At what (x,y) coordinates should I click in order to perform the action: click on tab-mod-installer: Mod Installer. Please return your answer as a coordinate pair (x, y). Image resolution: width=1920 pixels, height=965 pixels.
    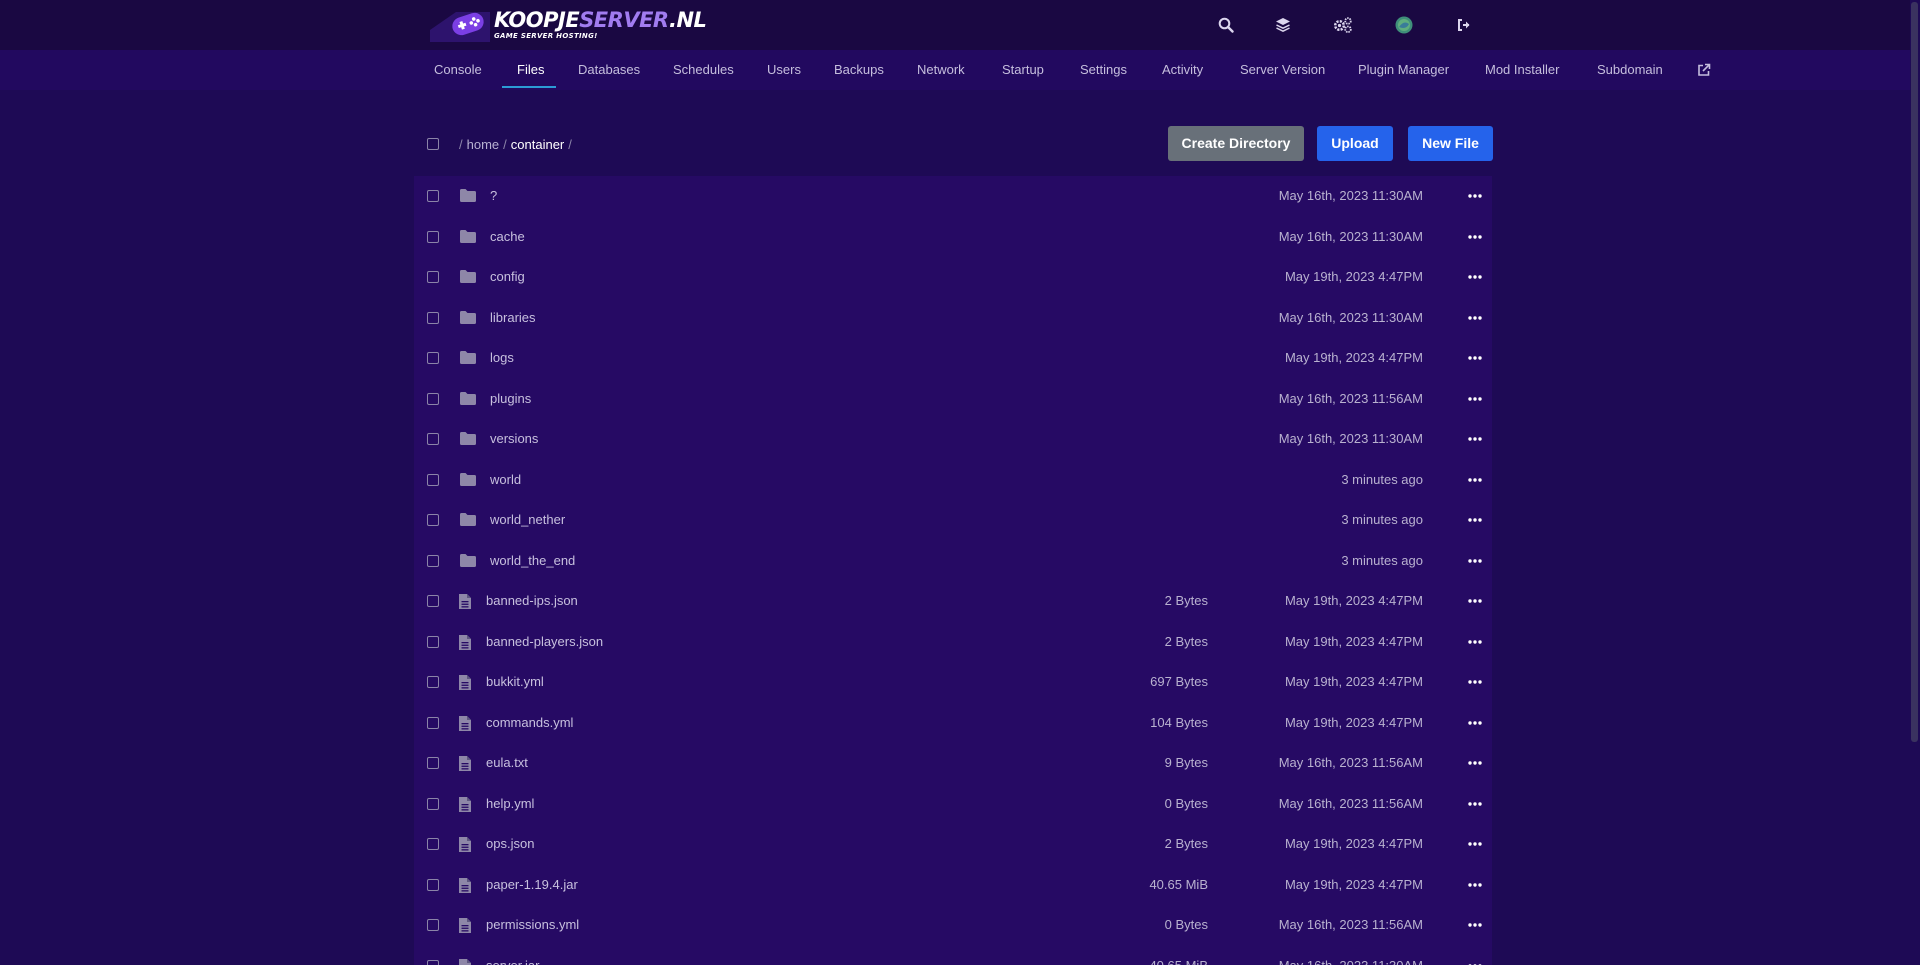
    Looking at the image, I should click on (1522, 70).